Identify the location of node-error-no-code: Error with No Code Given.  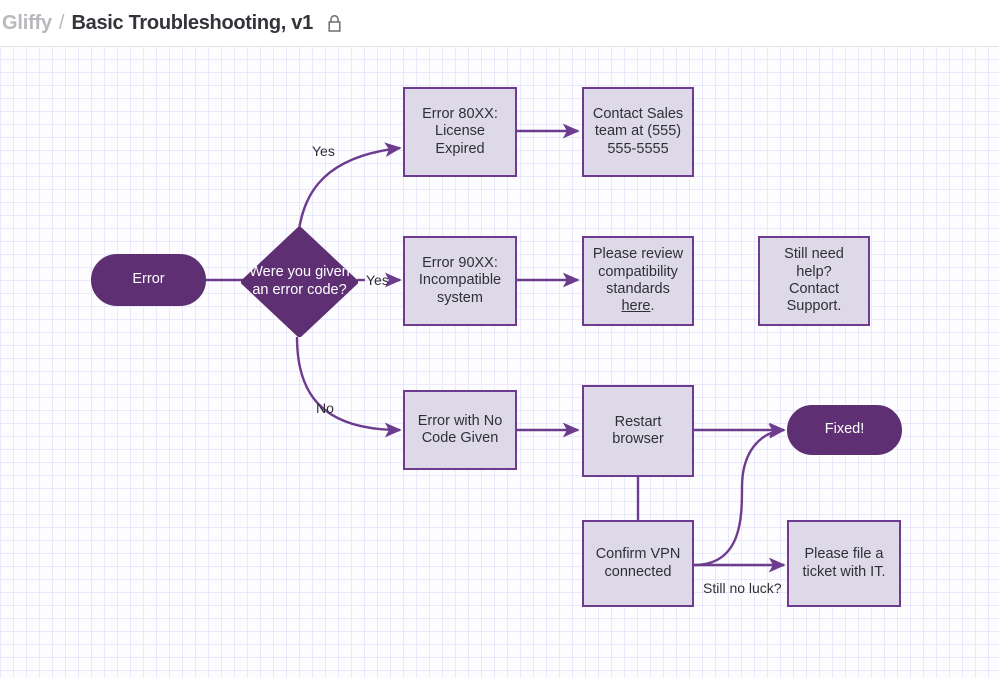
(460, 430).